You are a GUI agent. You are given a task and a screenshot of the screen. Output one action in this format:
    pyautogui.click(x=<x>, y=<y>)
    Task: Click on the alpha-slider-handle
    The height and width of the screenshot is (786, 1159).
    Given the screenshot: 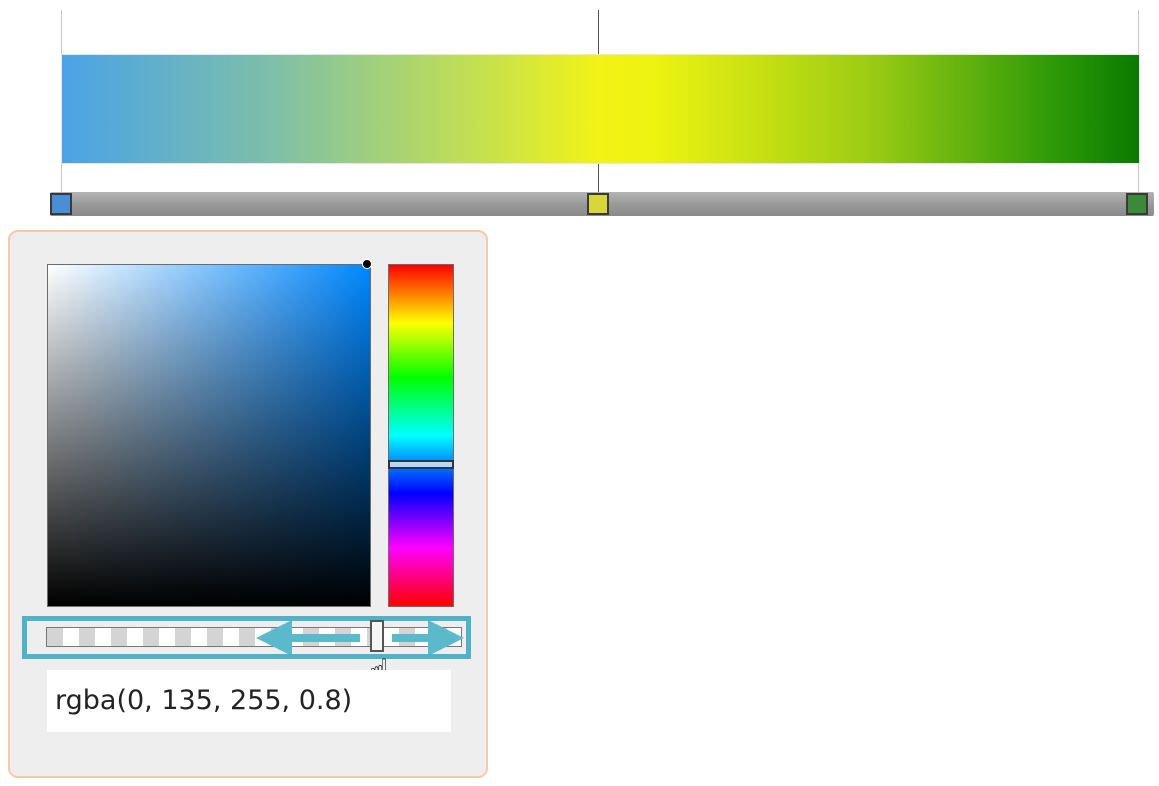 What is the action you would take?
    pyautogui.click(x=377, y=636)
    